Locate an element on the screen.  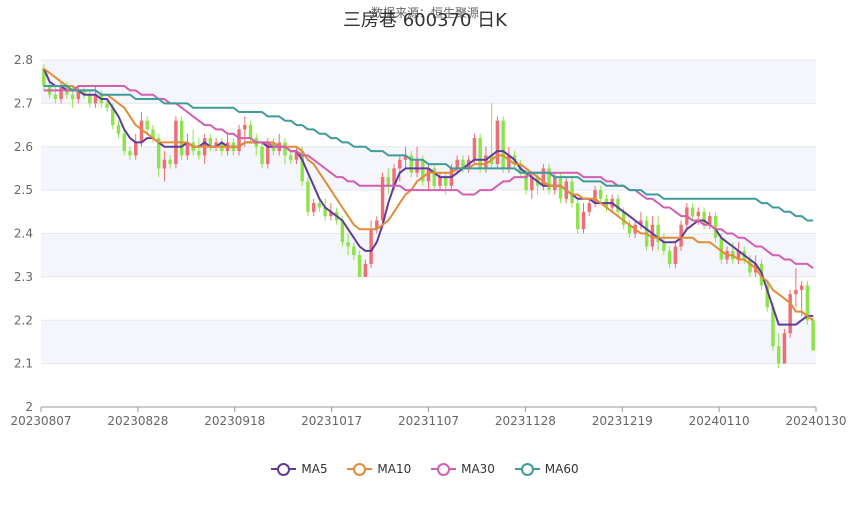
y-tick-label: 2.3 is located at coordinates (23, 277).